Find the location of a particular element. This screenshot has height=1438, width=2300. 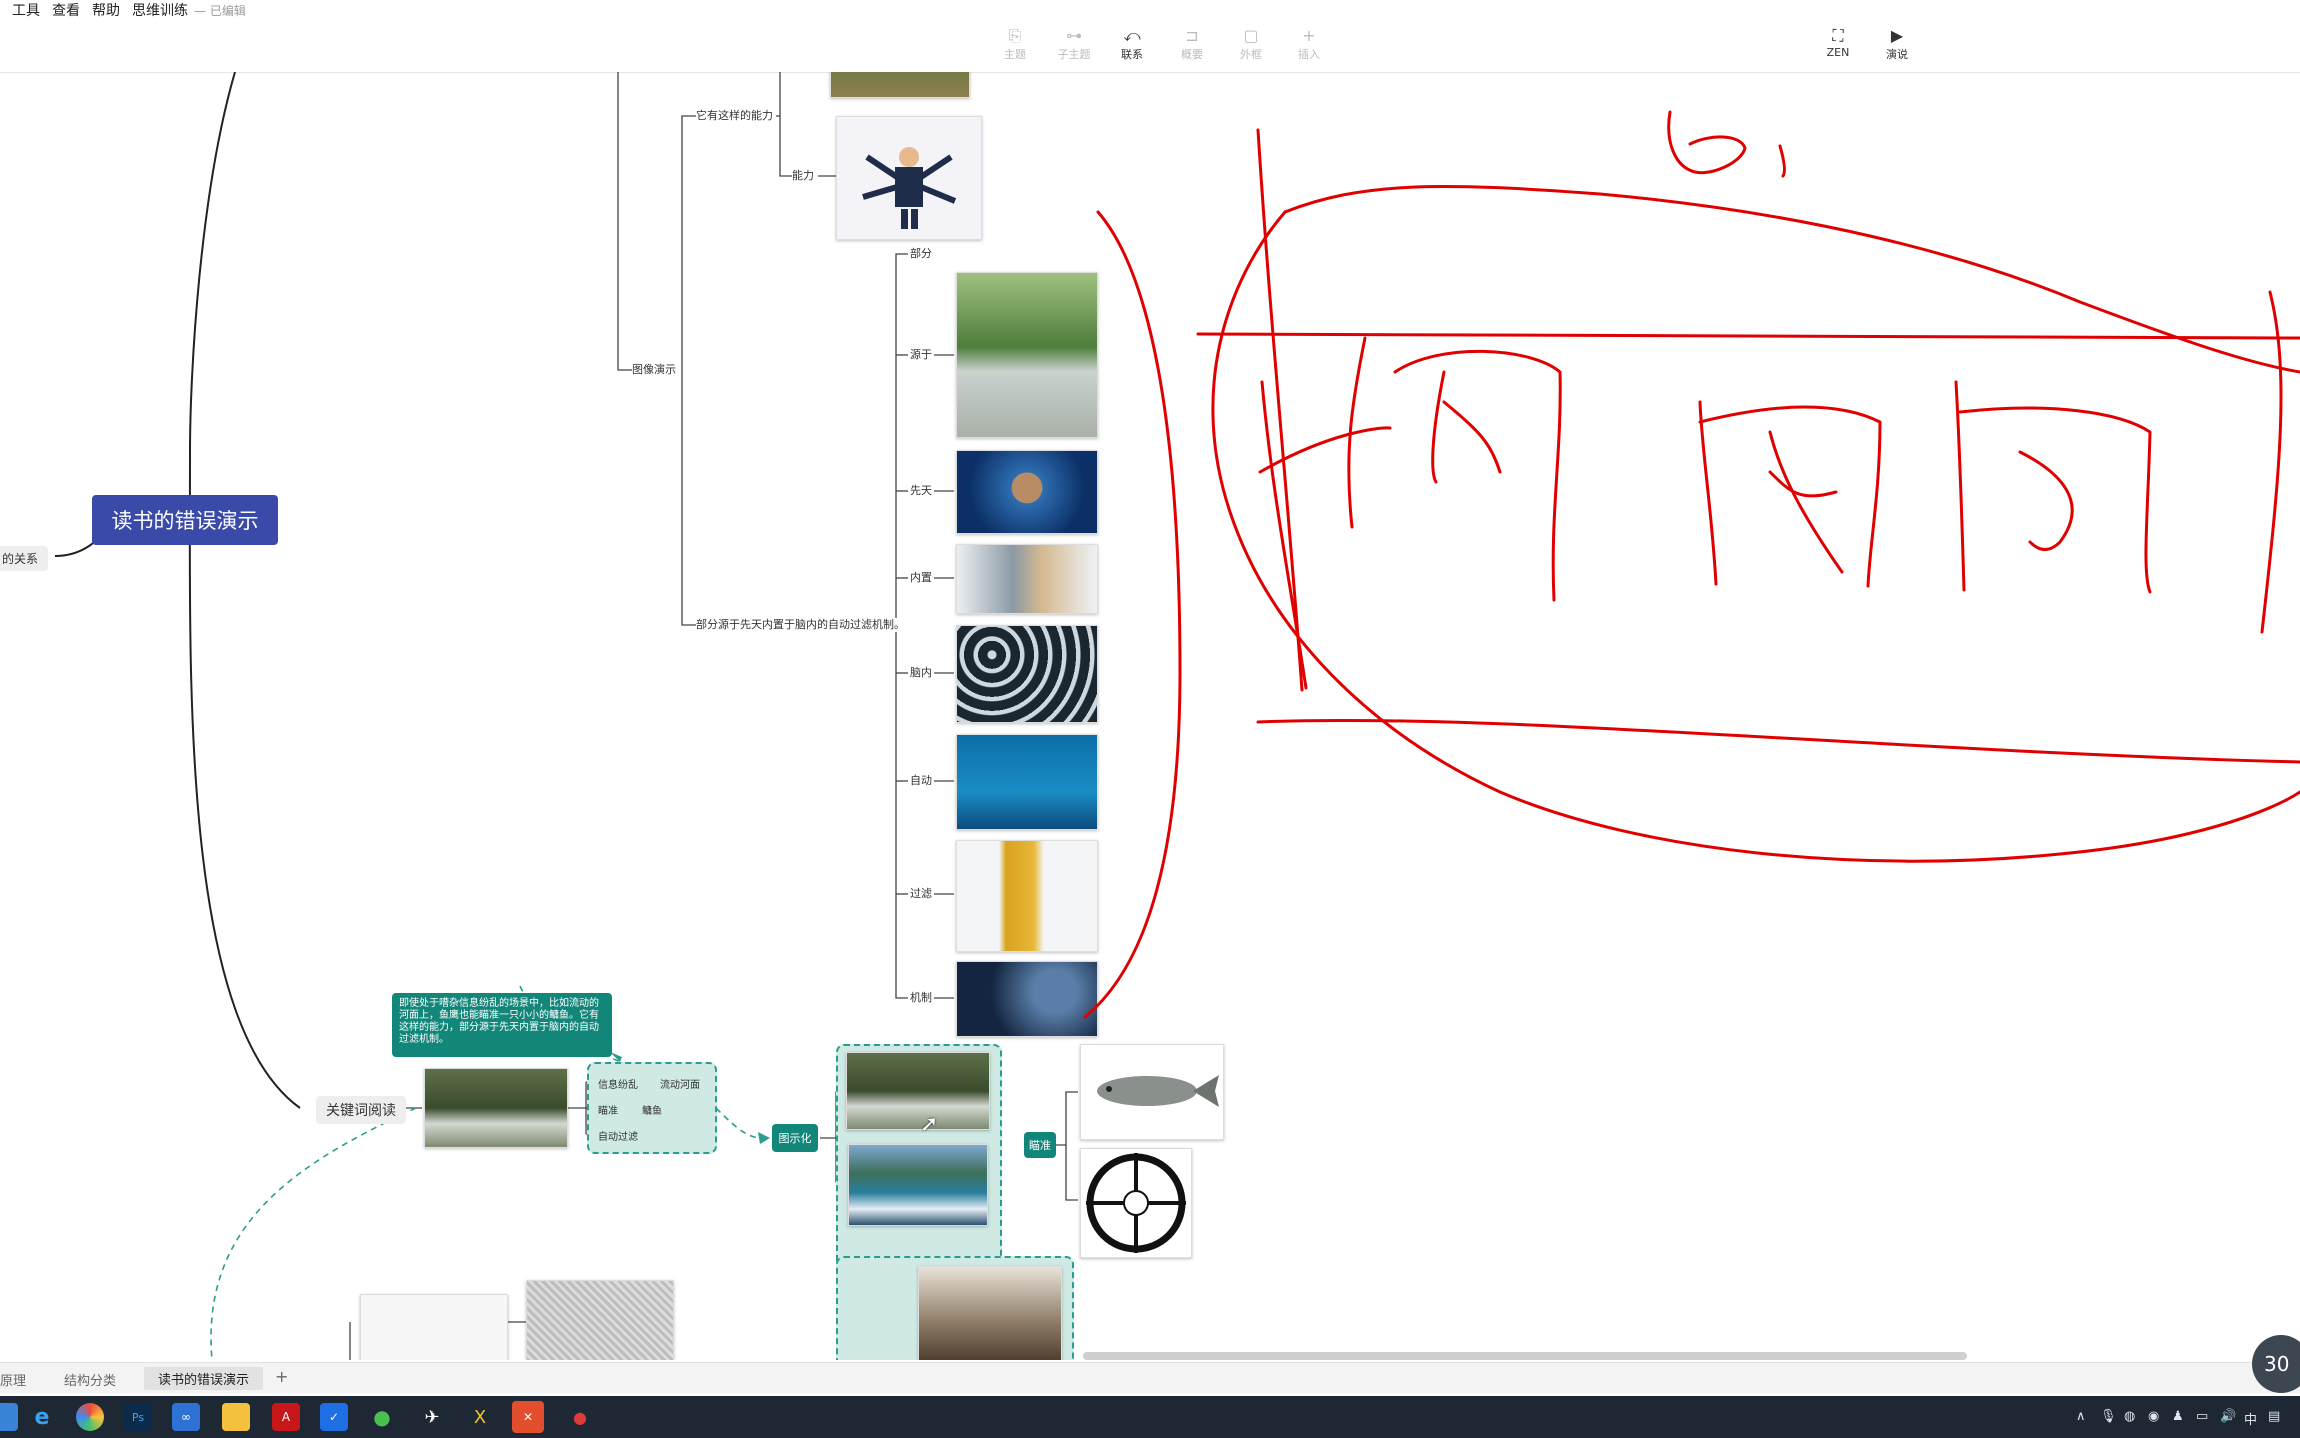

photoshop-icon: Ps is located at coordinates (138, 1417).